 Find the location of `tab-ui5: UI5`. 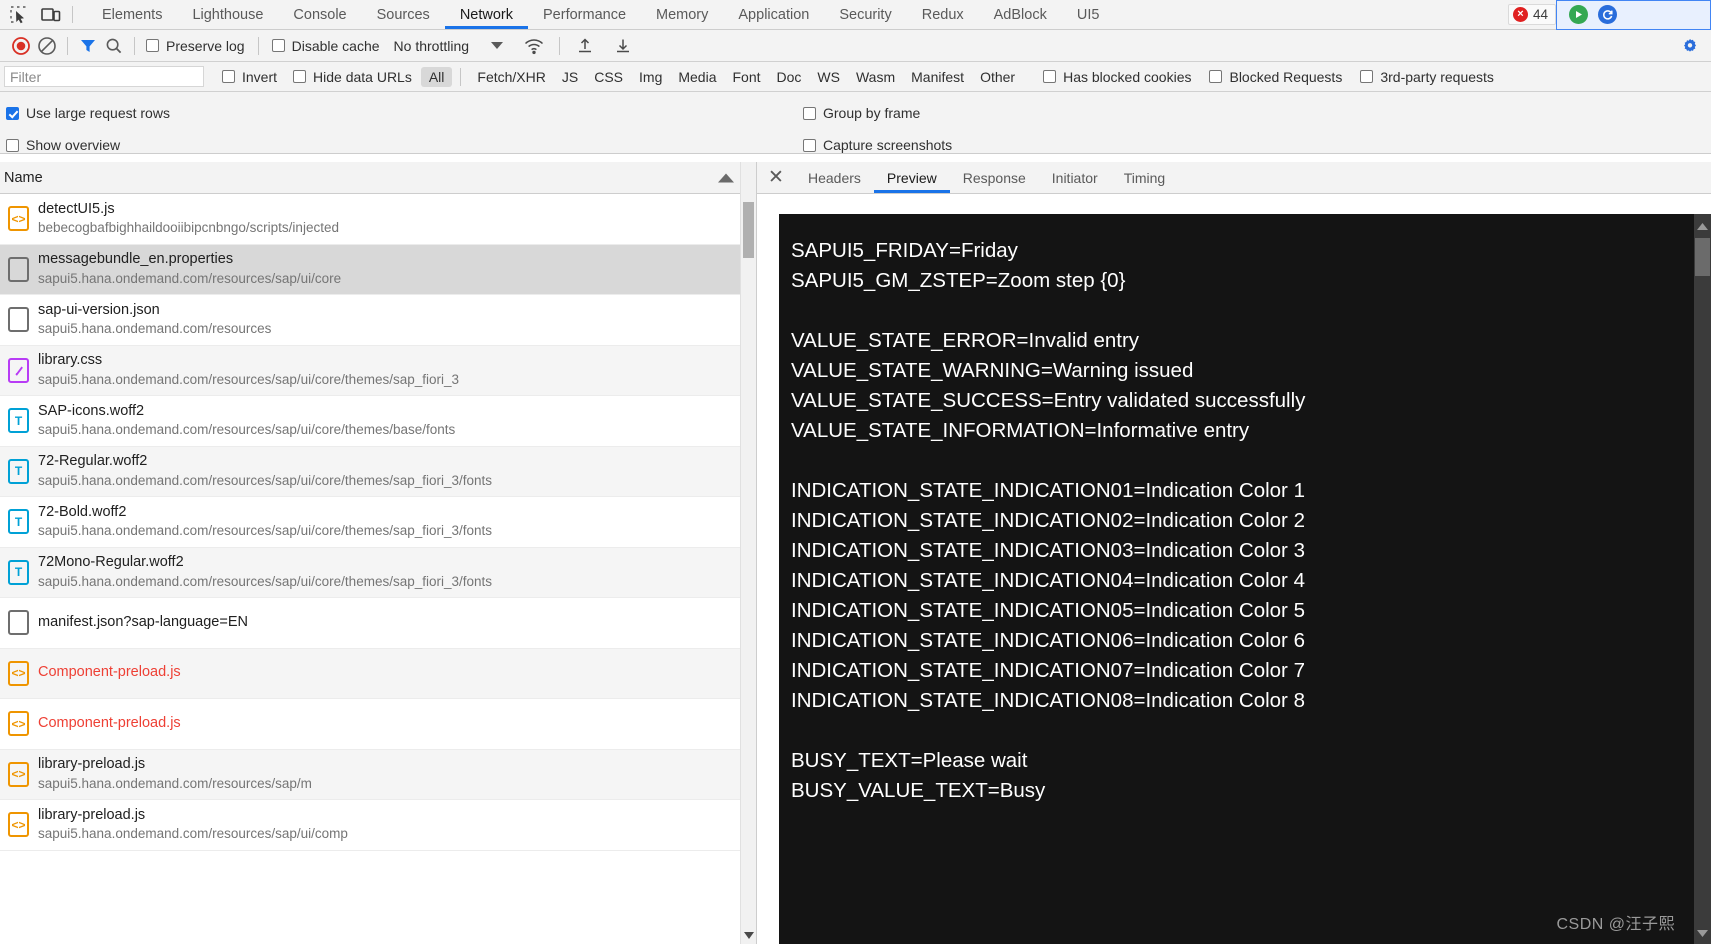

tab-ui5: UI5 is located at coordinates (1088, 14).